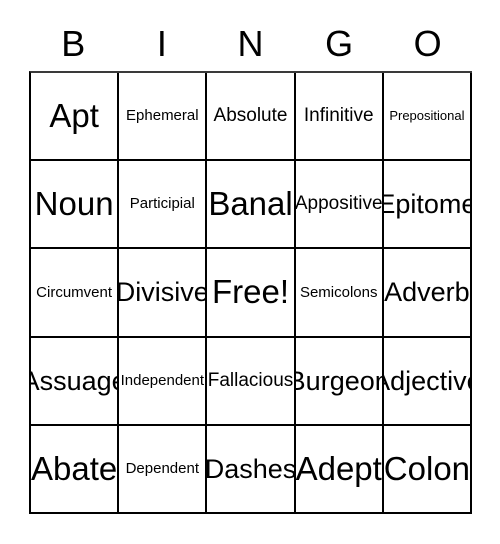 The width and height of the screenshot is (500, 544). I want to click on bingo-header-letter-n: N, so click(250, 43).